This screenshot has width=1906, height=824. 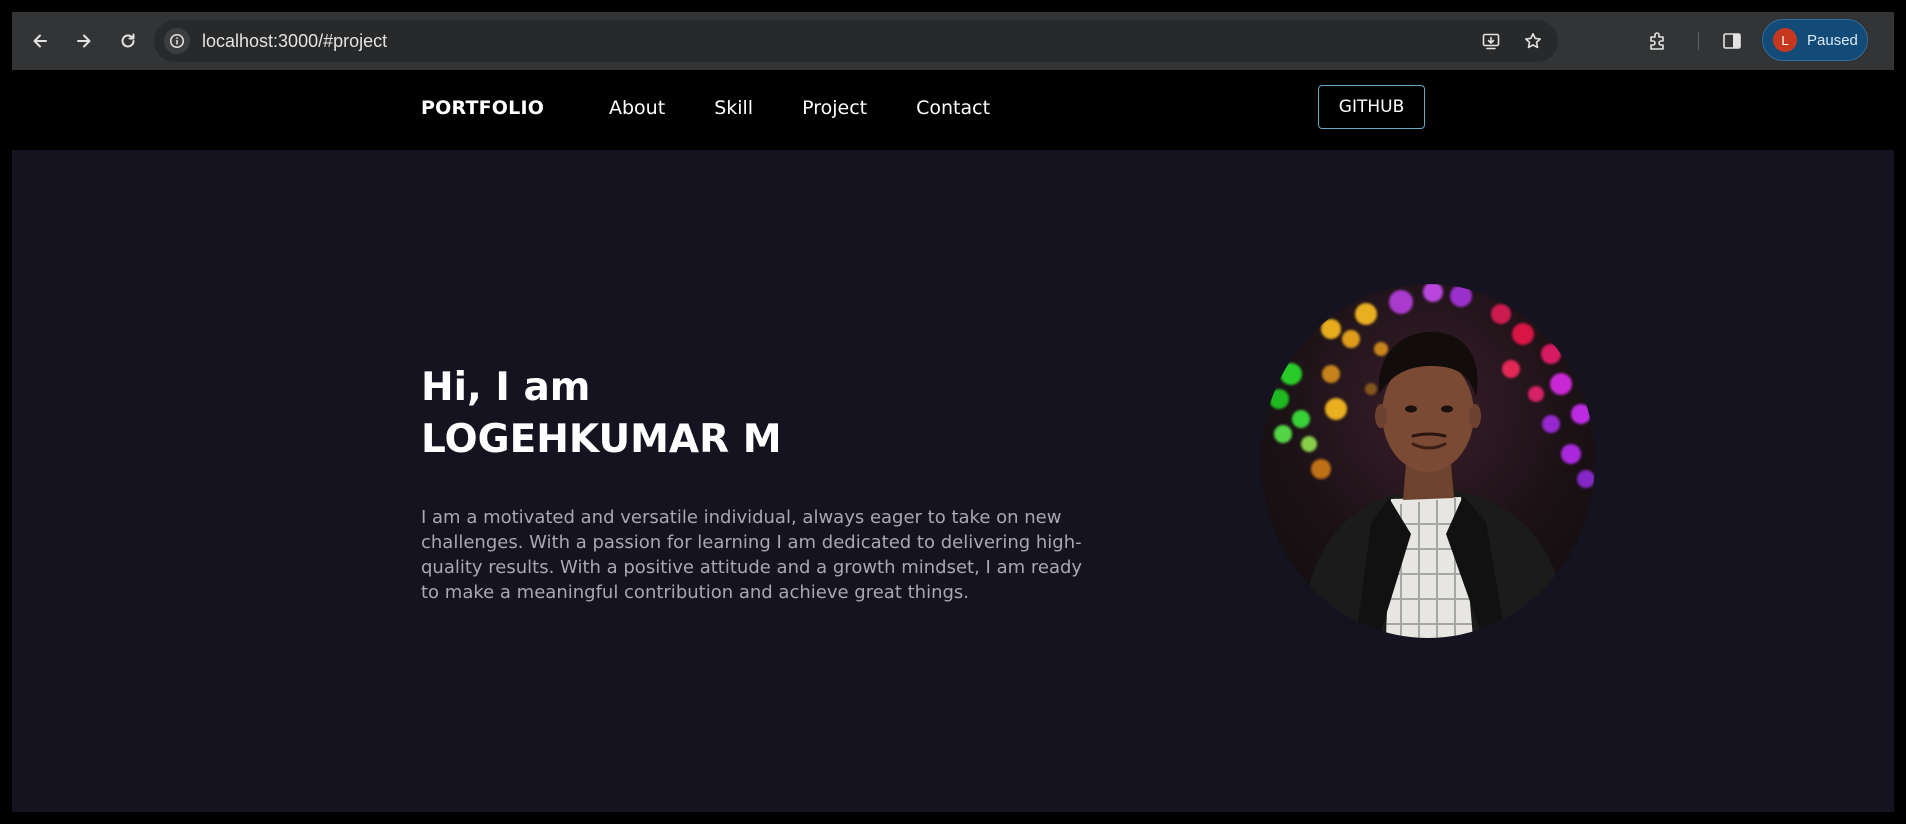 What do you see at coordinates (1658, 41) in the screenshot?
I see `extensions-icon` at bounding box center [1658, 41].